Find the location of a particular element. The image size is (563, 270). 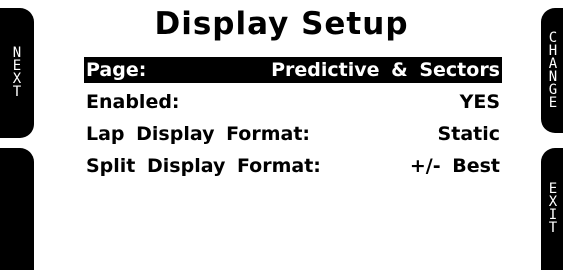

setting-label: Page: is located at coordinates (116, 70).